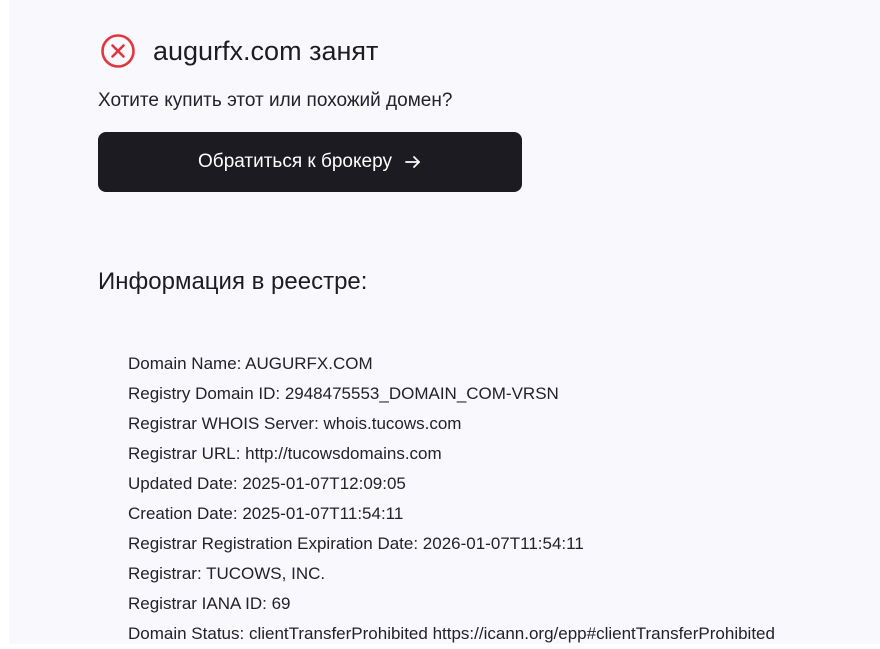 The width and height of the screenshot is (880, 649). Describe the element at coordinates (295, 161) in the screenshot. I see `contact-broker-label: Обратиться к брокеру` at that location.